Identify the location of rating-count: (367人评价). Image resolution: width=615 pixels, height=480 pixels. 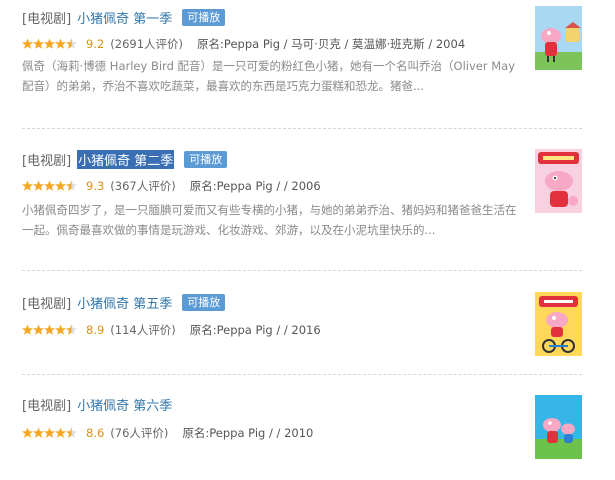
(143, 186).